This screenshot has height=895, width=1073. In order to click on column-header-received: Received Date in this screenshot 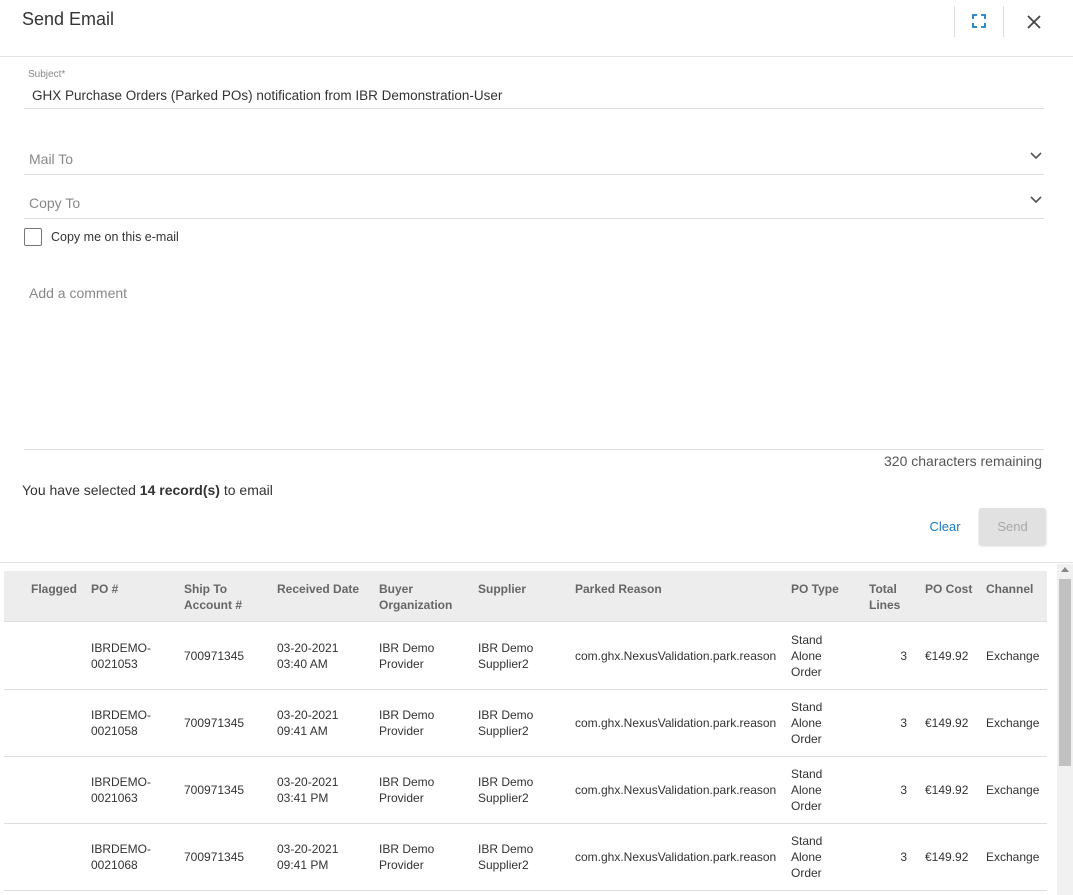, I will do `click(318, 589)`.